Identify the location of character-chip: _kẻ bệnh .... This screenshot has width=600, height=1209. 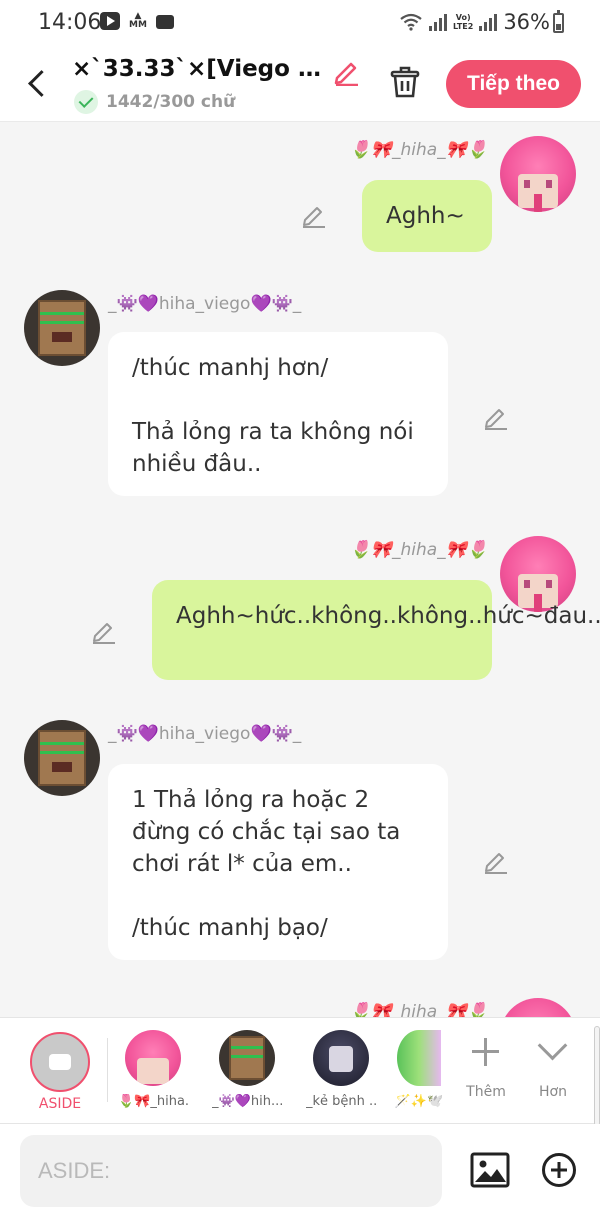
(341, 1069).